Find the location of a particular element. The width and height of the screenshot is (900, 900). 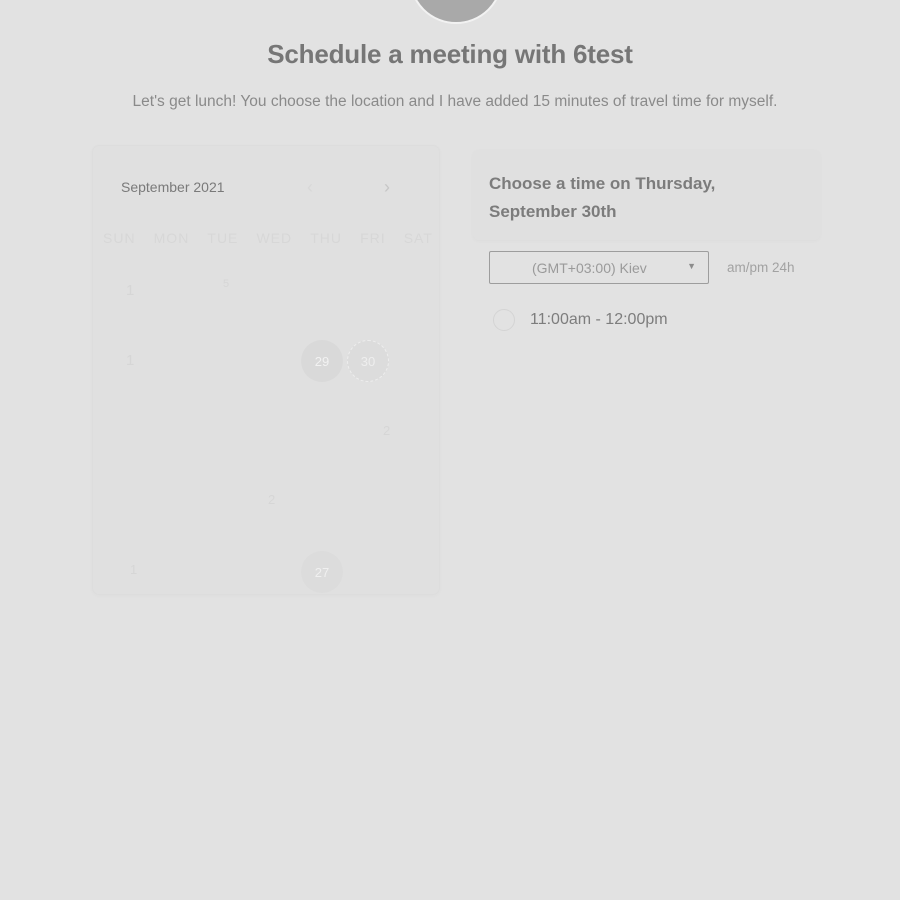

calendar-day-available: 29 is located at coordinates (322, 361).